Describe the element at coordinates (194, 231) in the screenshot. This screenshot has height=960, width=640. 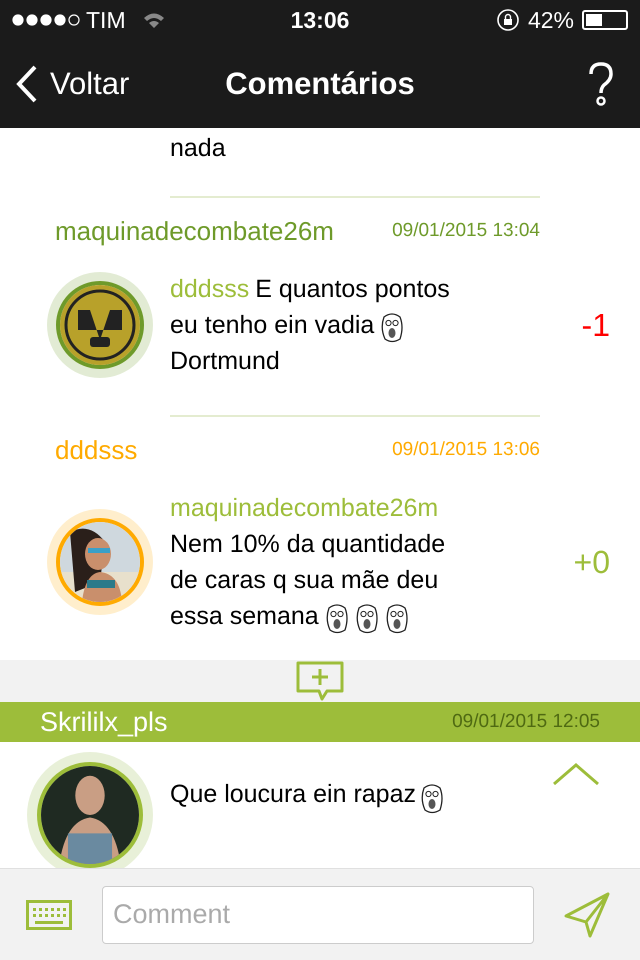
I see `reply-author: maquinadecombate26m` at that location.